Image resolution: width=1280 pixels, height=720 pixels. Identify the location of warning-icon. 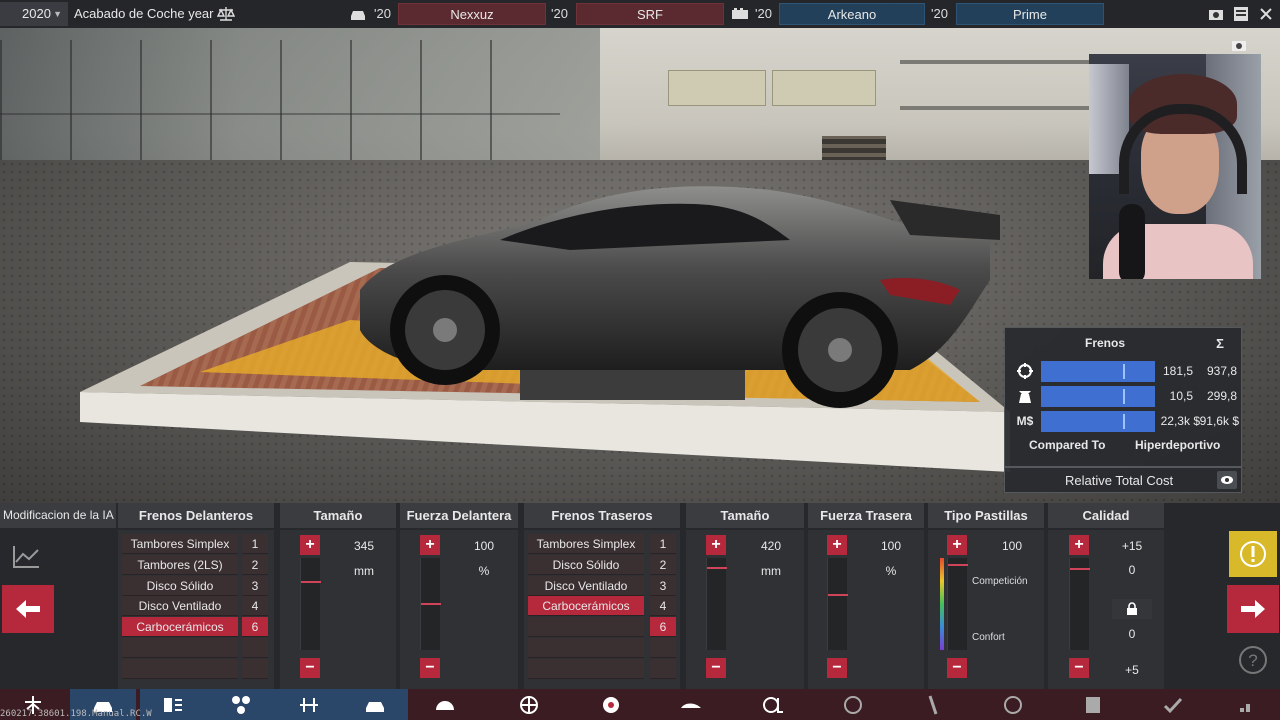
(1253, 554).